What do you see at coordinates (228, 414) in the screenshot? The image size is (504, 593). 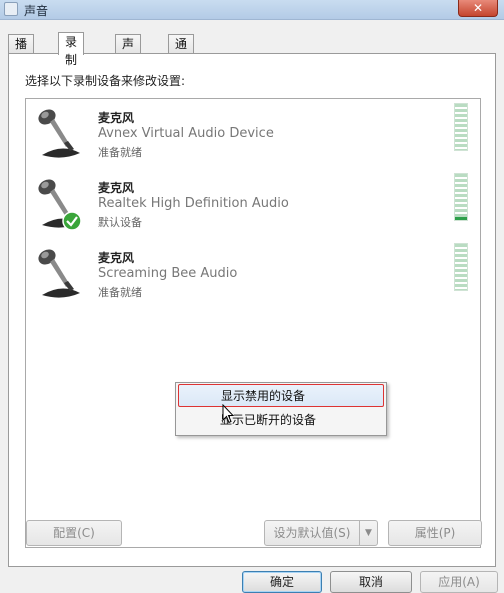 I see `mouse-cursor-icon` at bounding box center [228, 414].